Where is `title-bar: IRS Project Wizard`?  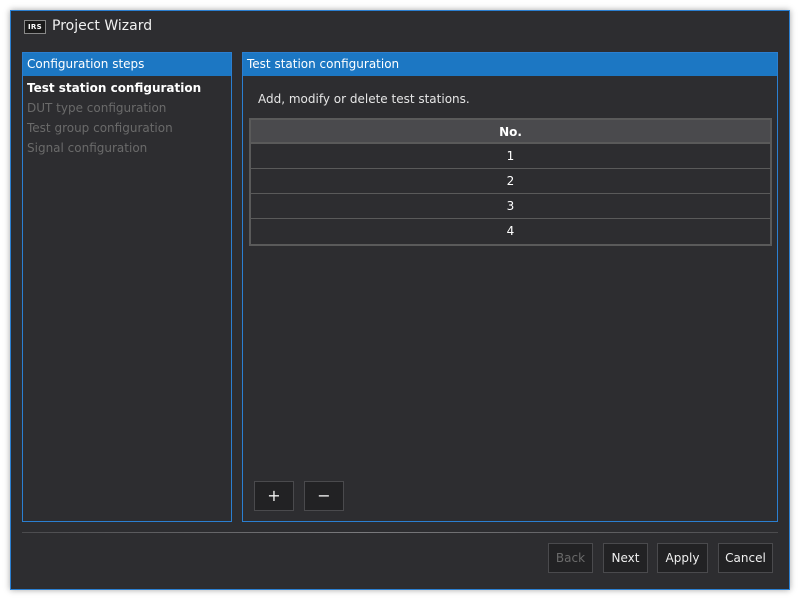
title-bar: IRS Project Wizard is located at coordinates (400, 27).